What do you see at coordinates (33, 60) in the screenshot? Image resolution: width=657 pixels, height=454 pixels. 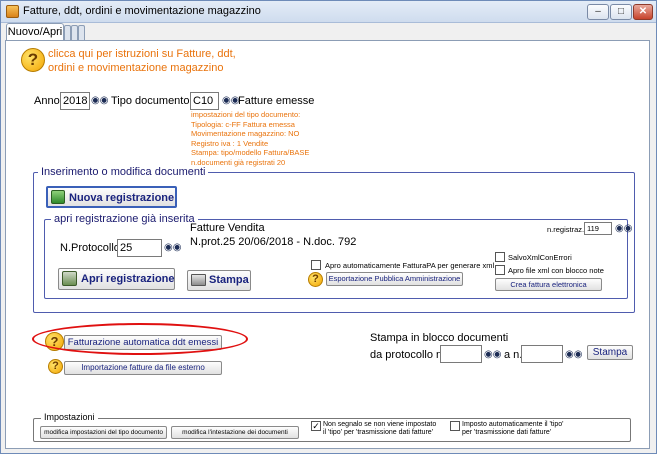 I see `help-icon: ?` at bounding box center [33, 60].